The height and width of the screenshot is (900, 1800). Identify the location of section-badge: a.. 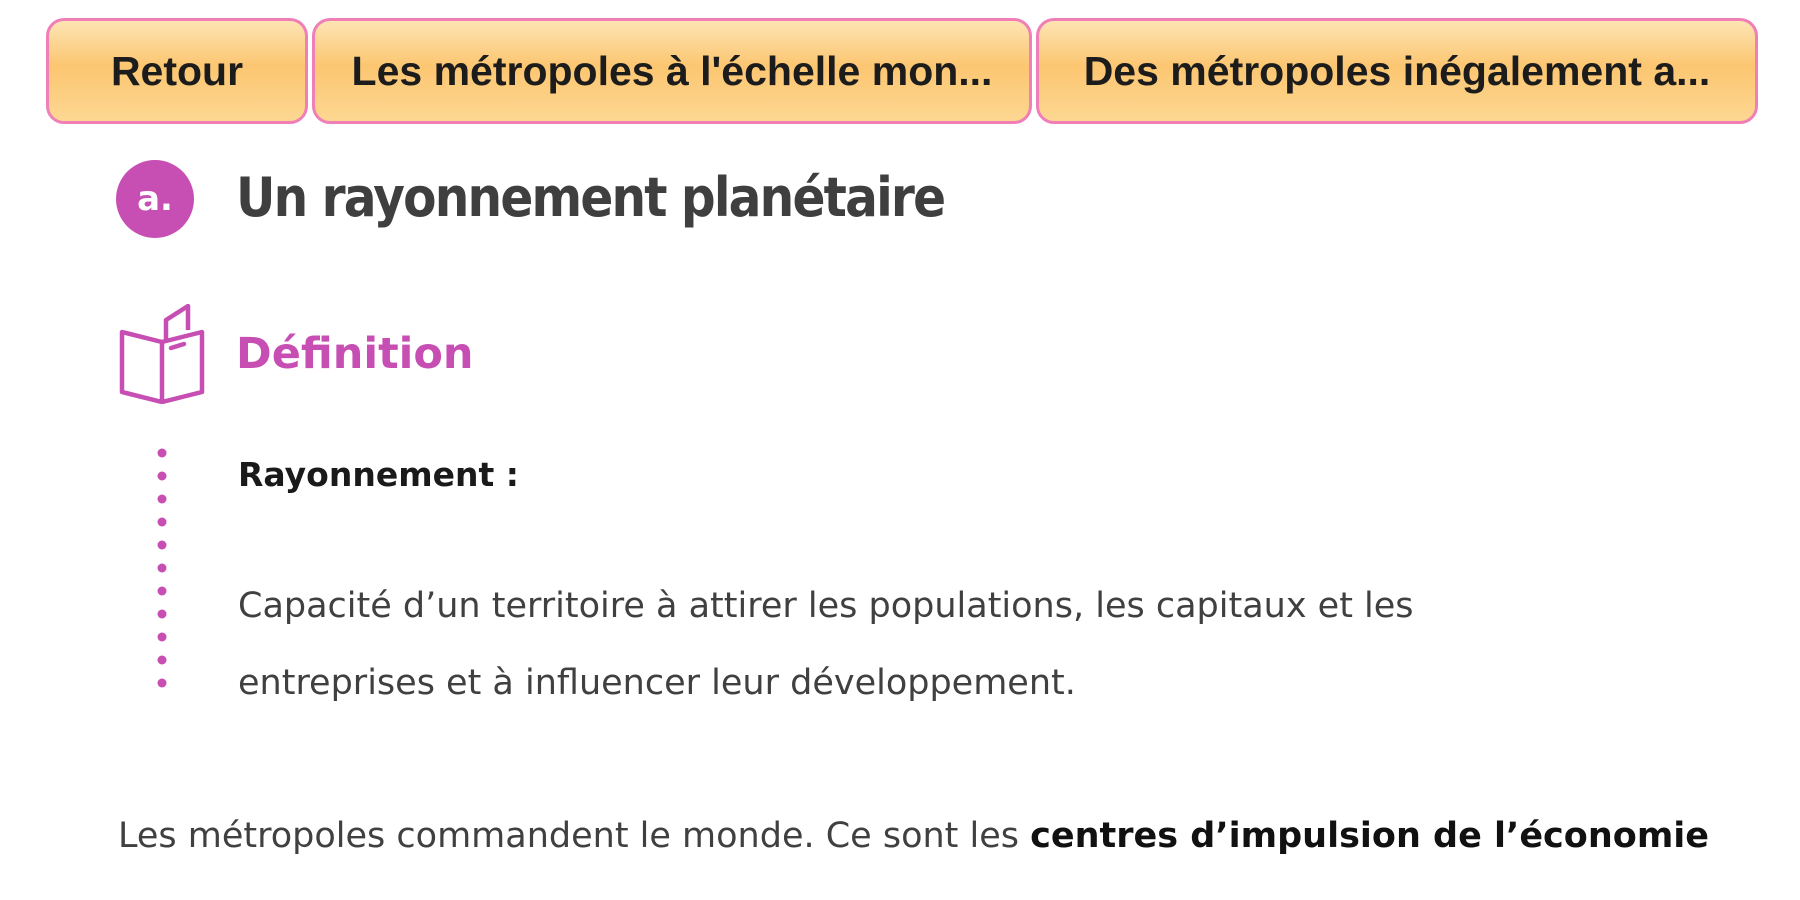
(155, 199).